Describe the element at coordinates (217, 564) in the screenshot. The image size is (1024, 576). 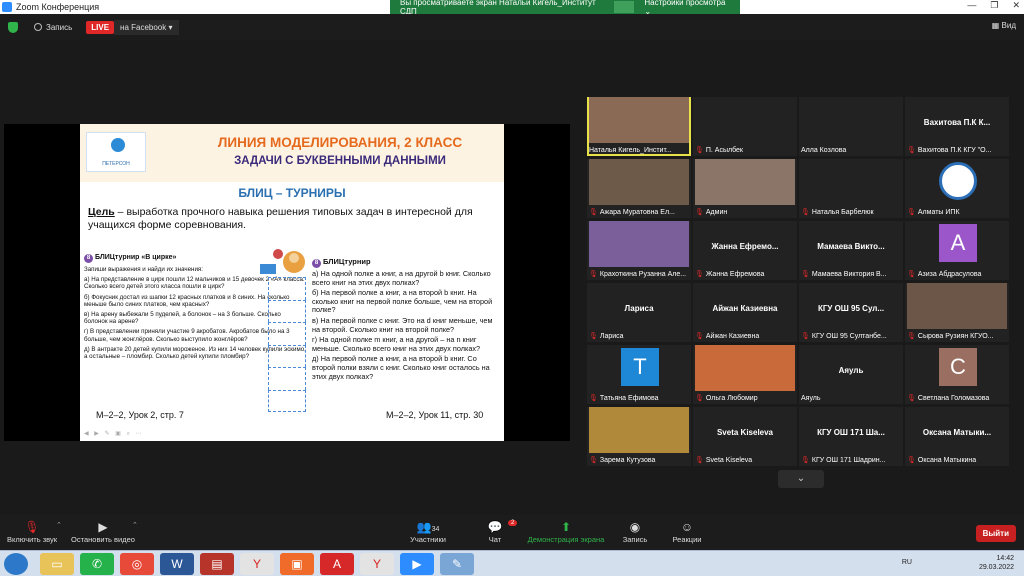
I see `presentation-app-icon: ▤` at that location.